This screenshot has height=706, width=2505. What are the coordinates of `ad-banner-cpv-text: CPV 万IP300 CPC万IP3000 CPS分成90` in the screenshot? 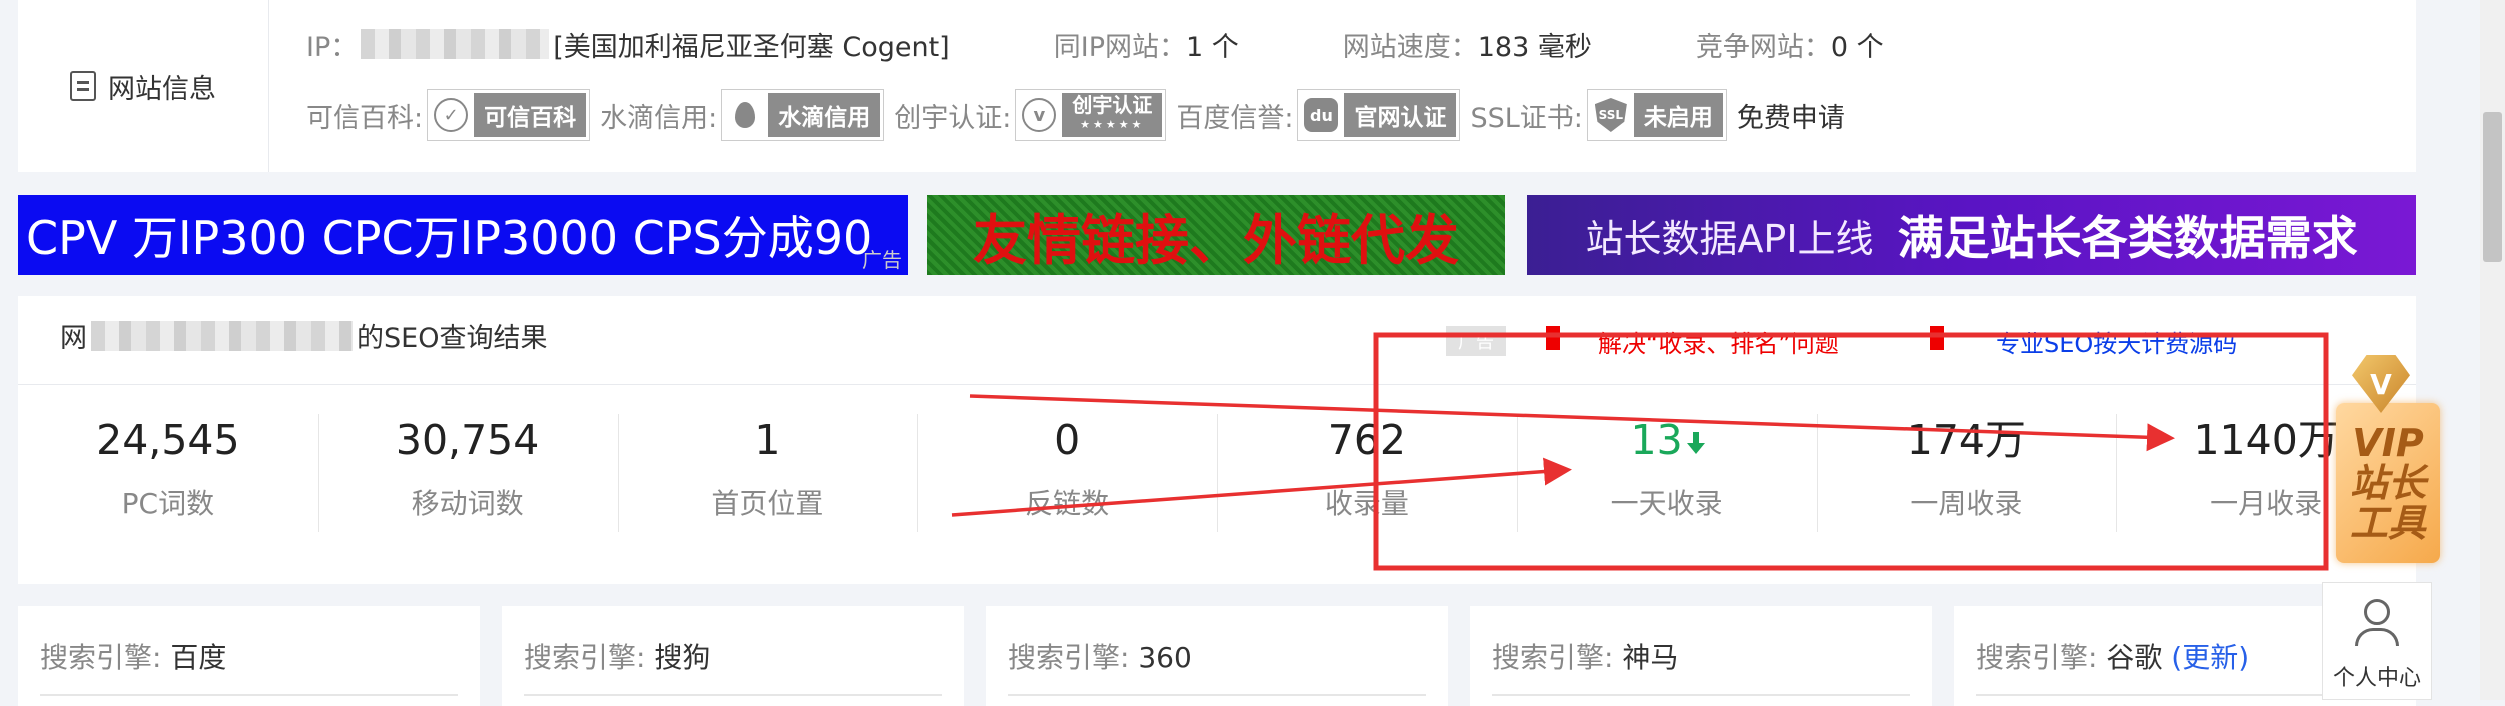 It's located at (449, 238).